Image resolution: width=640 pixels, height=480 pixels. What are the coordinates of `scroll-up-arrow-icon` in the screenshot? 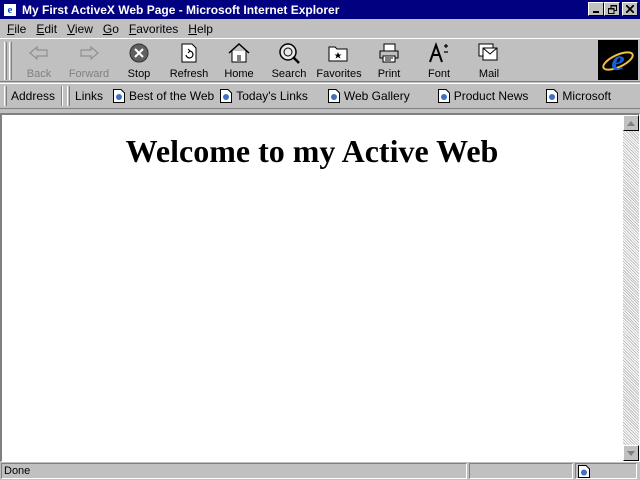 It's located at (631, 123).